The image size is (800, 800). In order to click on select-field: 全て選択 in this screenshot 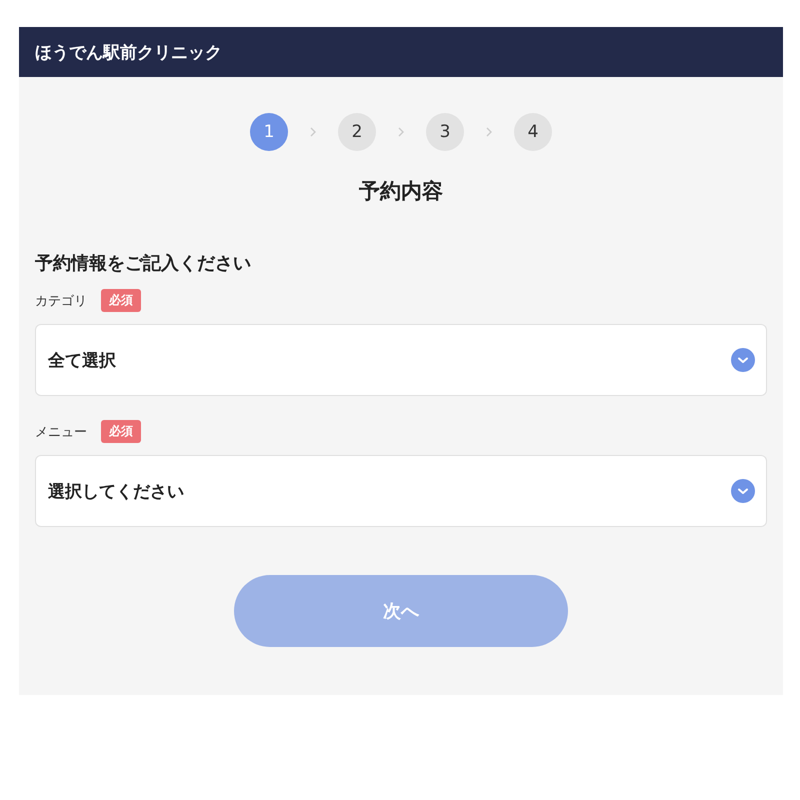, I will do `click(401, 360)`.